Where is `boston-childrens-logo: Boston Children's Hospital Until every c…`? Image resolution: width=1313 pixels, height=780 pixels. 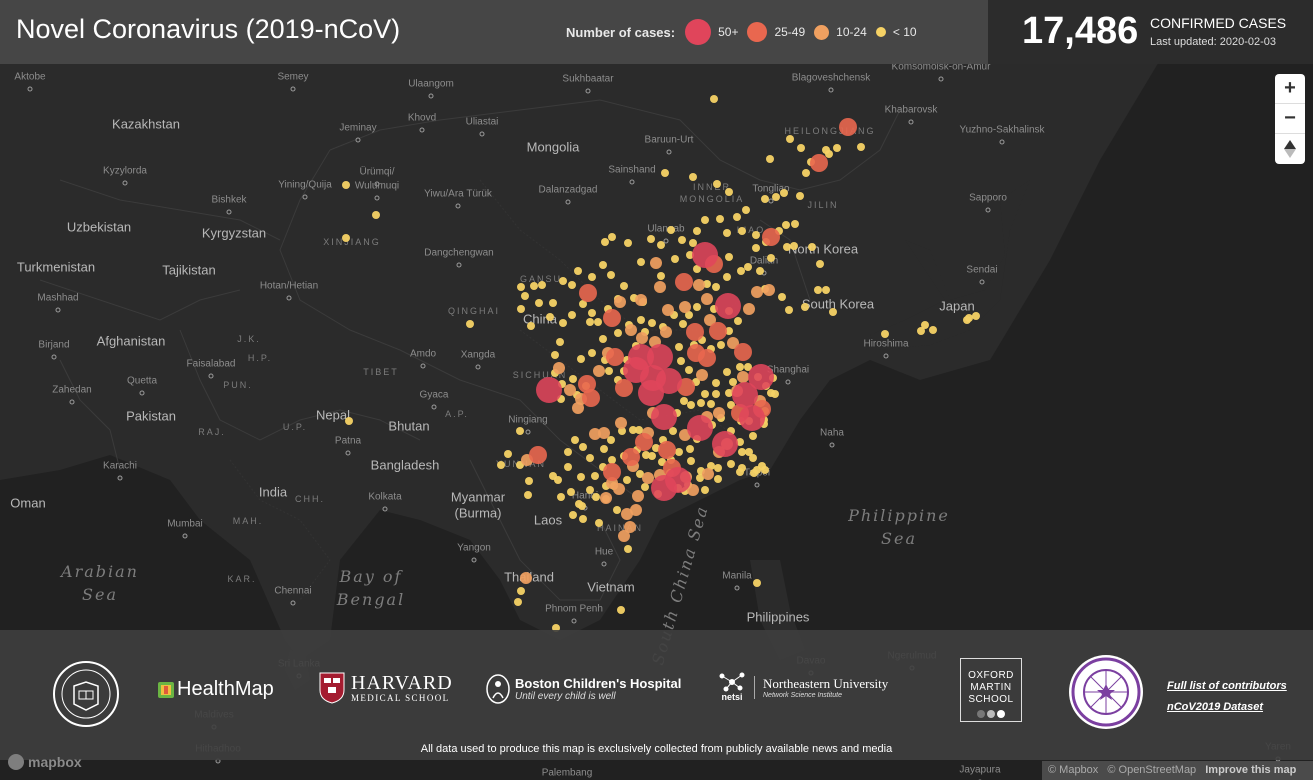
boston-childrens-logo: Boston Children's Hospital Until every c… is located at coordinates (583, 689).